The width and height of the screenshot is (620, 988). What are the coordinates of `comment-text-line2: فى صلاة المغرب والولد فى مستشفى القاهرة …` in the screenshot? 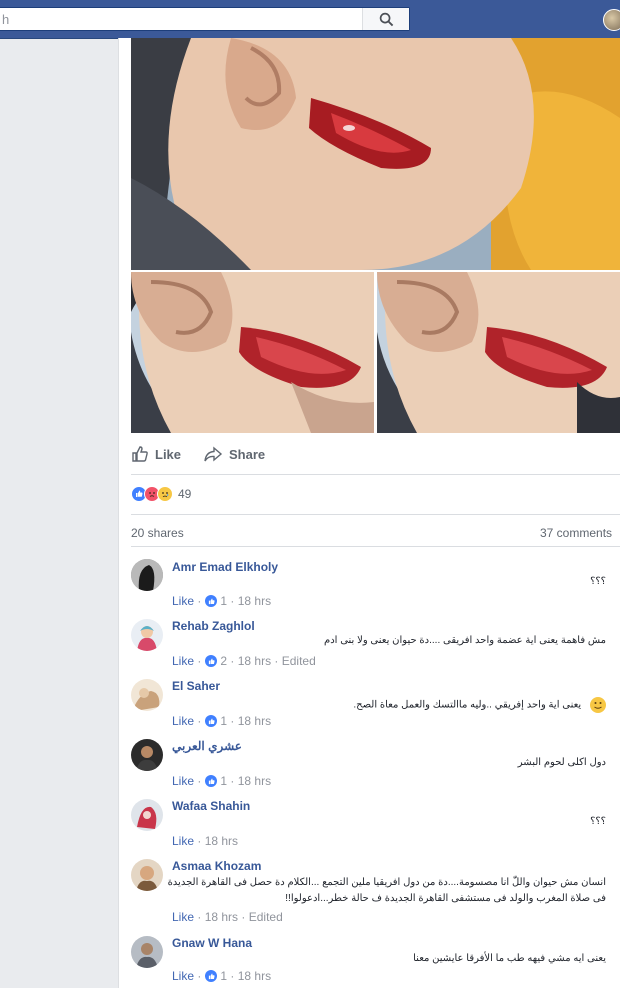 It's located at (445, 898).